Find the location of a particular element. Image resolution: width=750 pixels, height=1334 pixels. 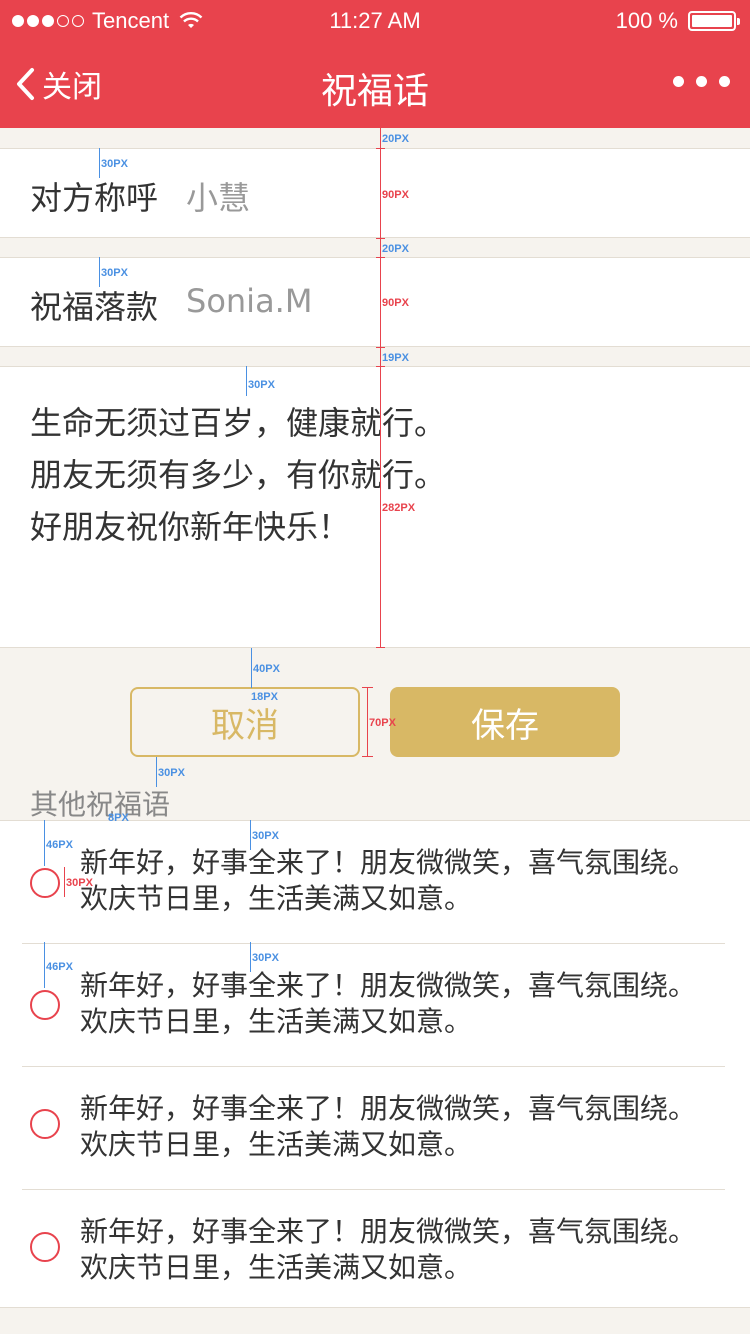

top-bar: Tencent 11:27 AM 100 % 关闭 祝福话 is located at coordinates (375, 64).